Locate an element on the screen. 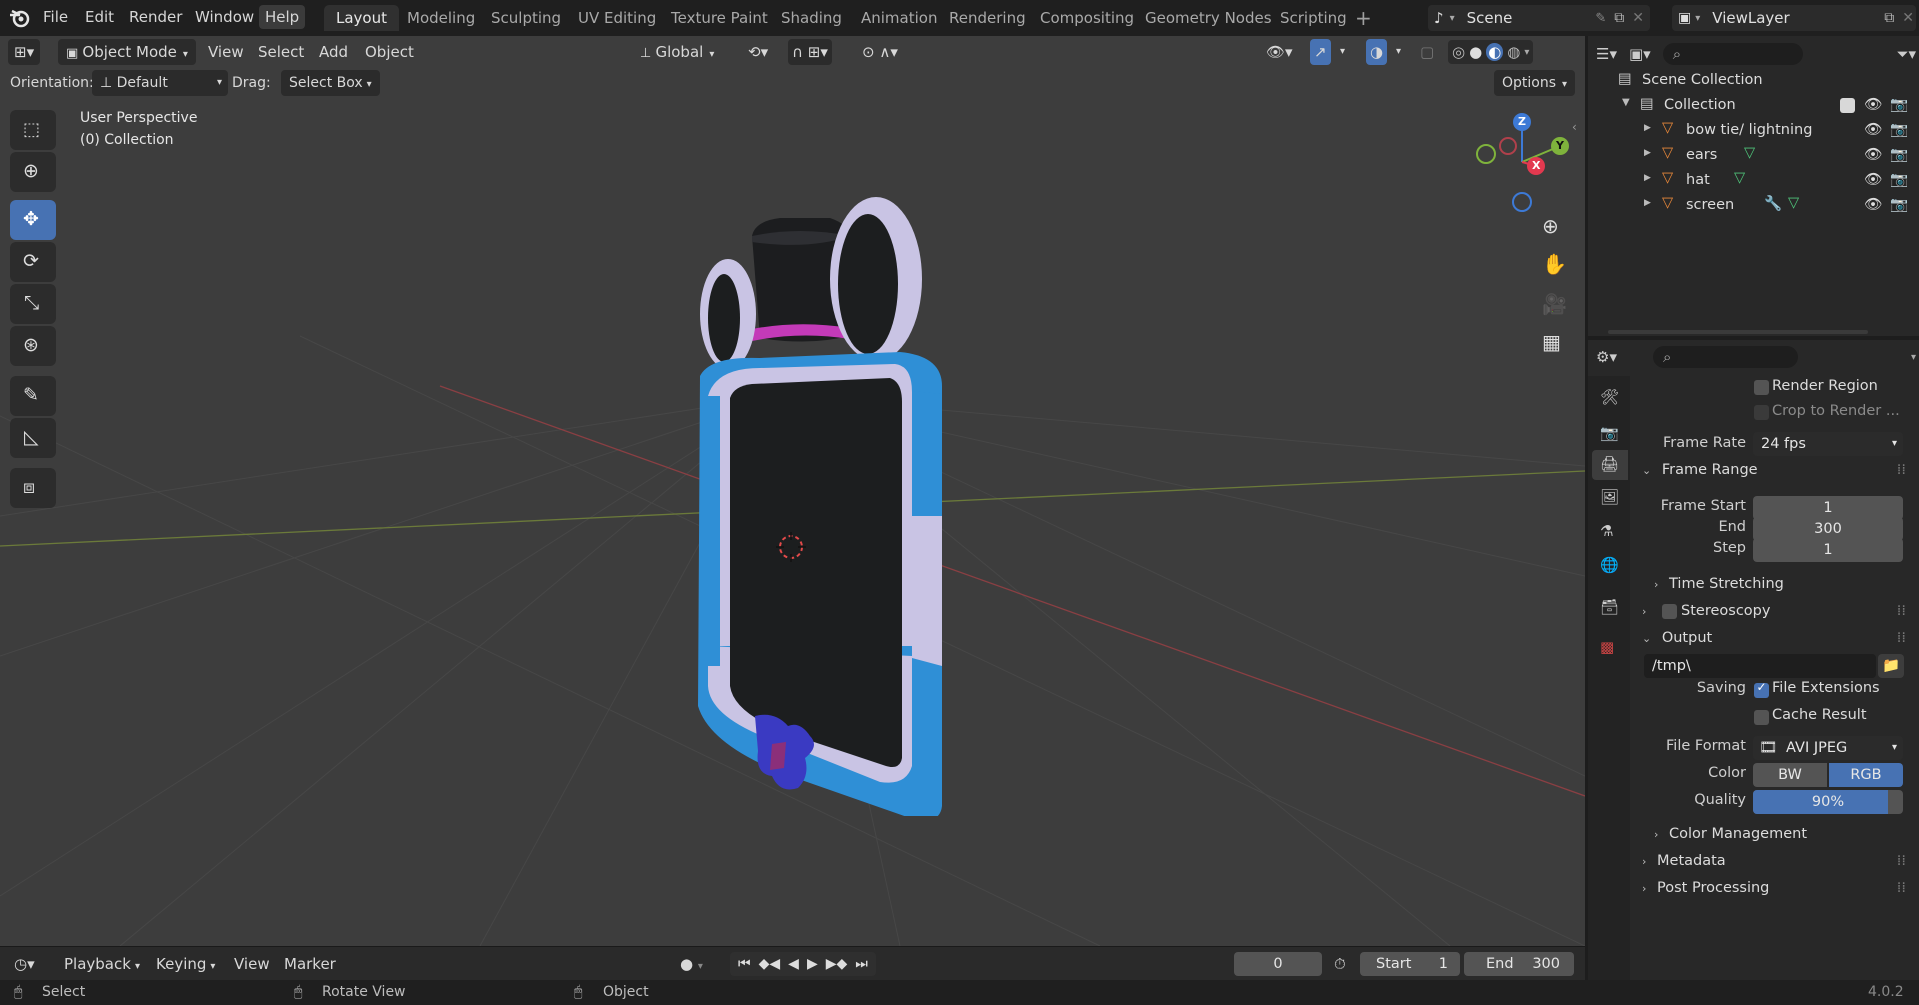  playback-menu: Playback ▾ is located at coordinates (102, 964).